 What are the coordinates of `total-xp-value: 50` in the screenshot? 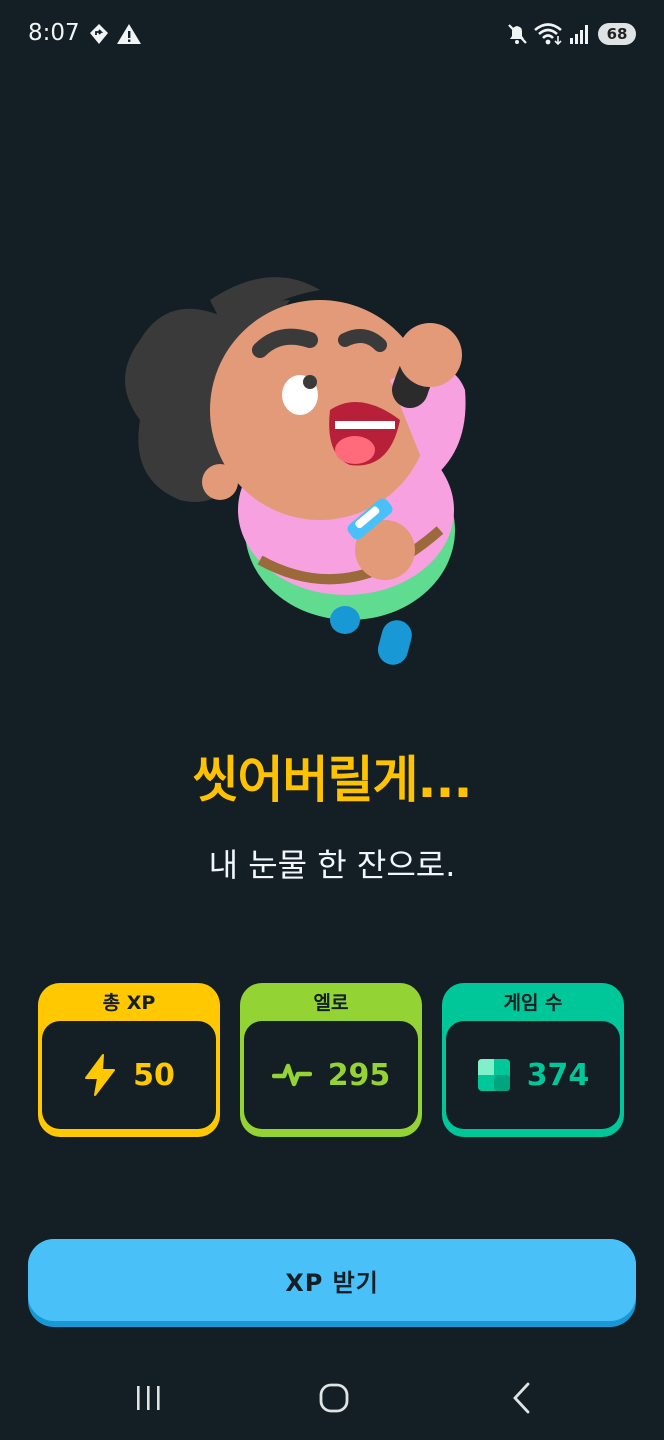 It's located at (154, 1075).